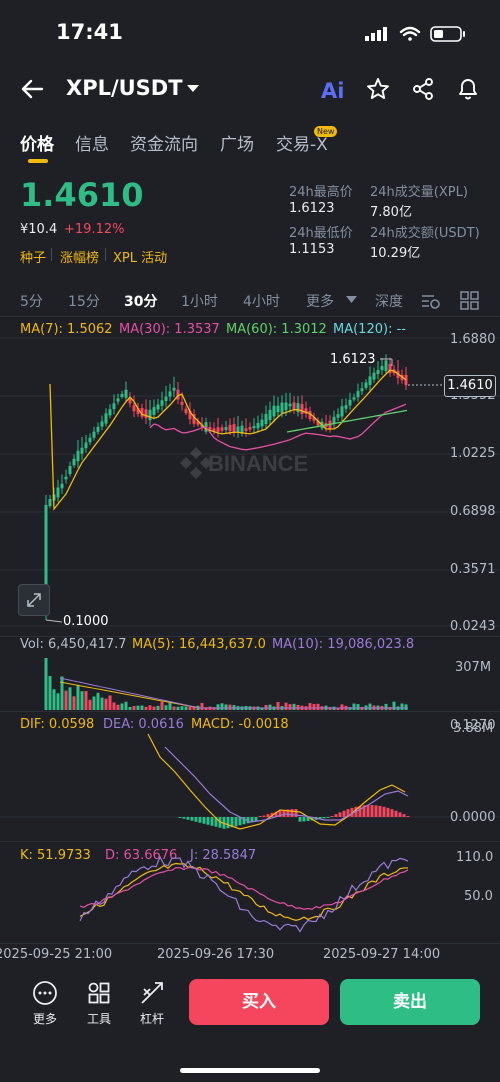 This screenshot has width=500, height=1082. What do you see at coordinates (473, 339) in the screenshot?
I see `y-tick: 1.6880` at bounding box center [473, 339].